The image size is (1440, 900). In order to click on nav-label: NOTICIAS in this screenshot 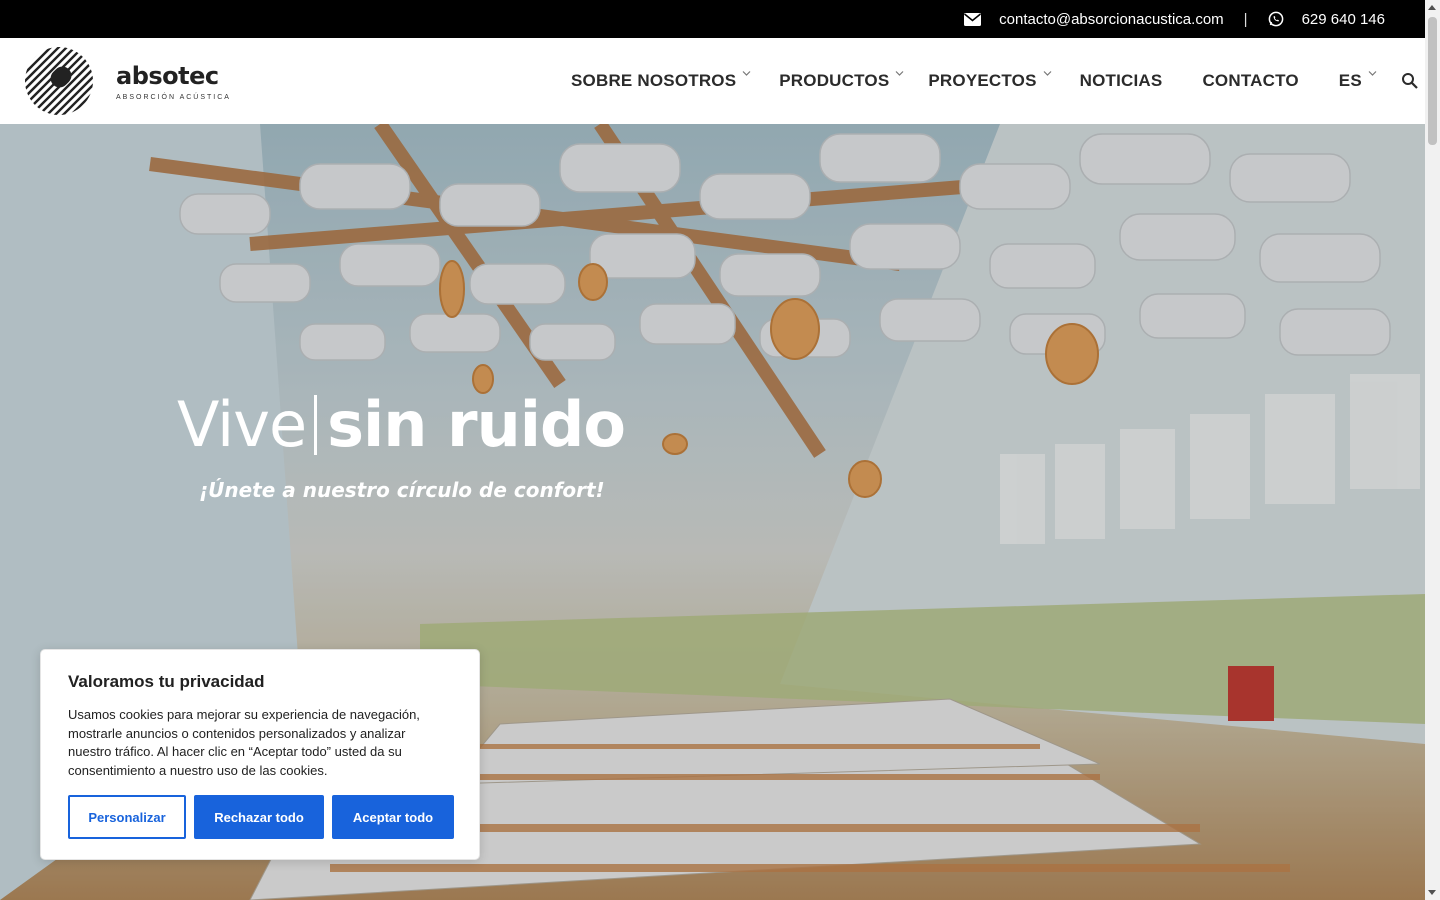, I will do `click(1121, 80)`.